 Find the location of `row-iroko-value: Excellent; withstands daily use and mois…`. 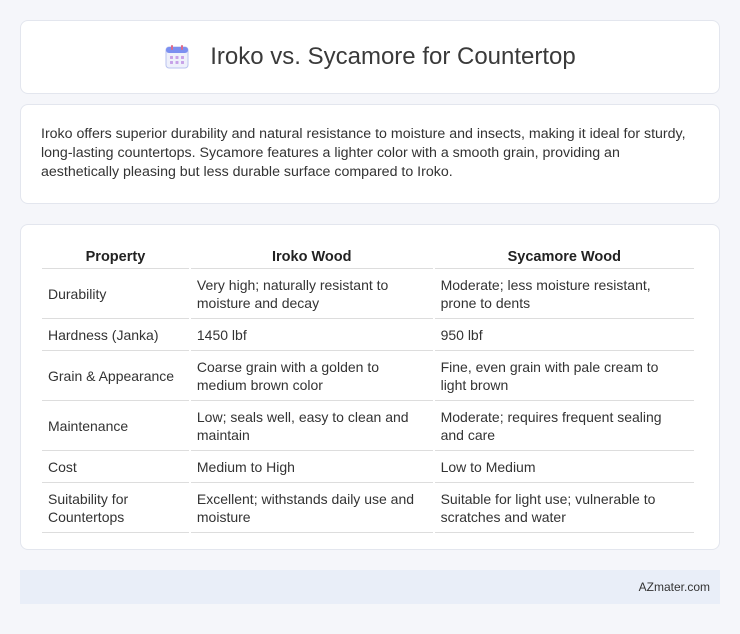

row-iroko-value: Excellent; withstands daily use and mois… is located at coordinates (311, 508).